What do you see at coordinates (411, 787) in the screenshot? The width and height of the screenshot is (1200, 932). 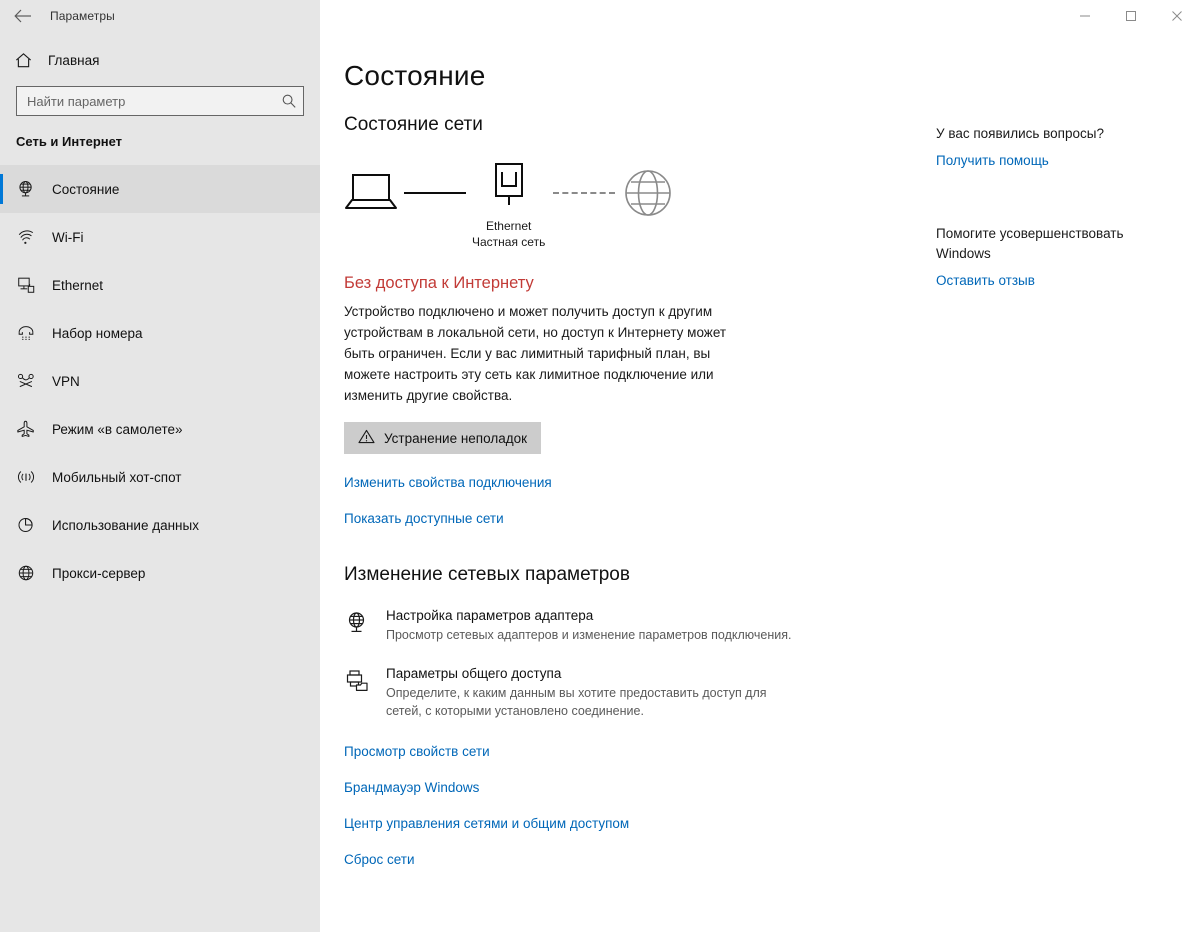 I see `link-windows-firewall: Брандмауэр Windows` at bounding box center [411, 787].